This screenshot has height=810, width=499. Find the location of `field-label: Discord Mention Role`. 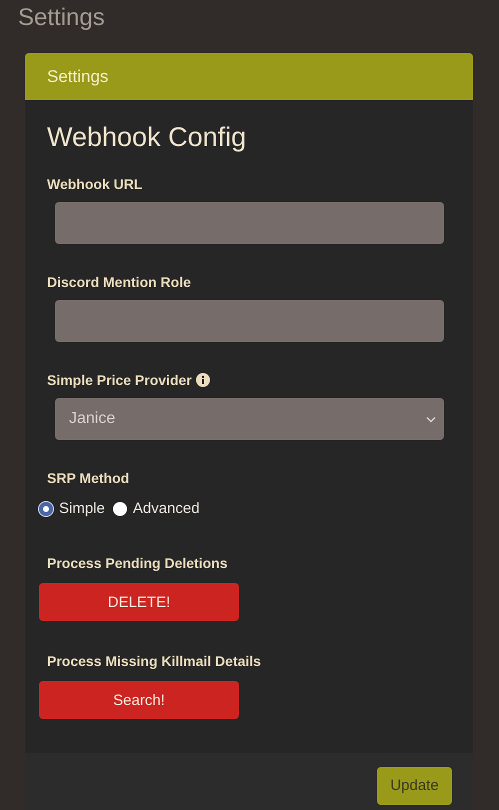

field-label: Discord Mention Role is located at coordinates (119, 282).